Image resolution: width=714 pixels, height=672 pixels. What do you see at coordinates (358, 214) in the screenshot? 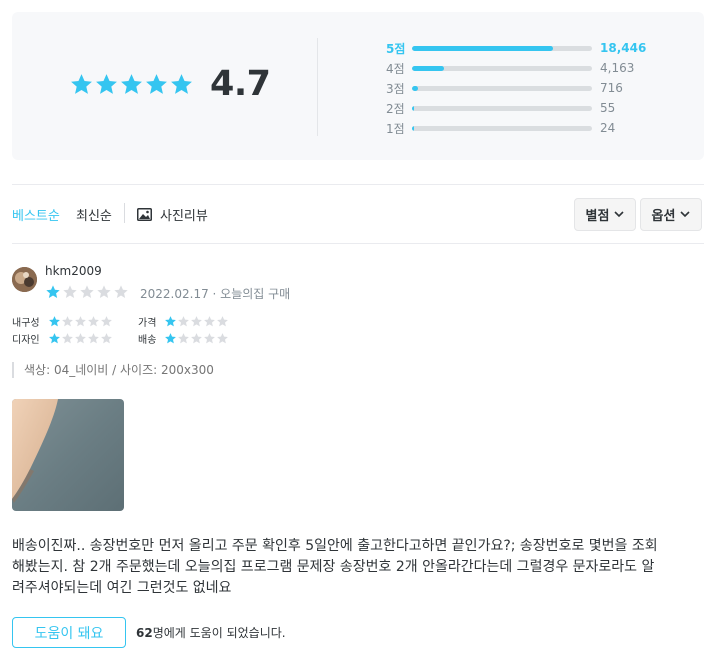
I see `review-filter-bar: 베스트순 최신순 사진리뷰 별점 옵션` at bounding box center [358, 214].